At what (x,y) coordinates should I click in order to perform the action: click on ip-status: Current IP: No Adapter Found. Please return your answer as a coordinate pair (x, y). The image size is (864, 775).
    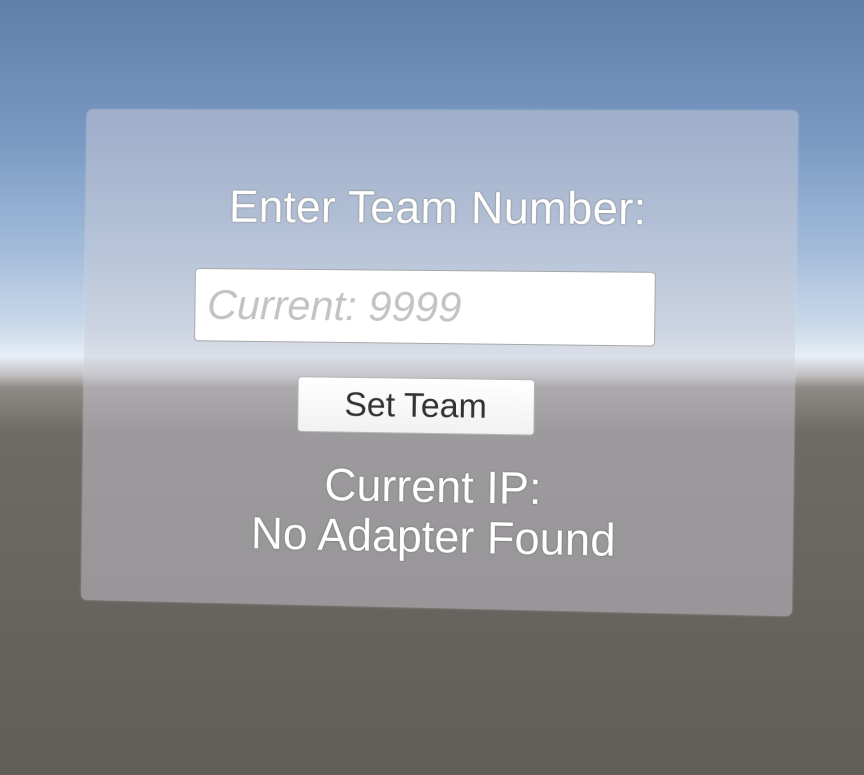
    Looking at the image, I should click on (438, 512).